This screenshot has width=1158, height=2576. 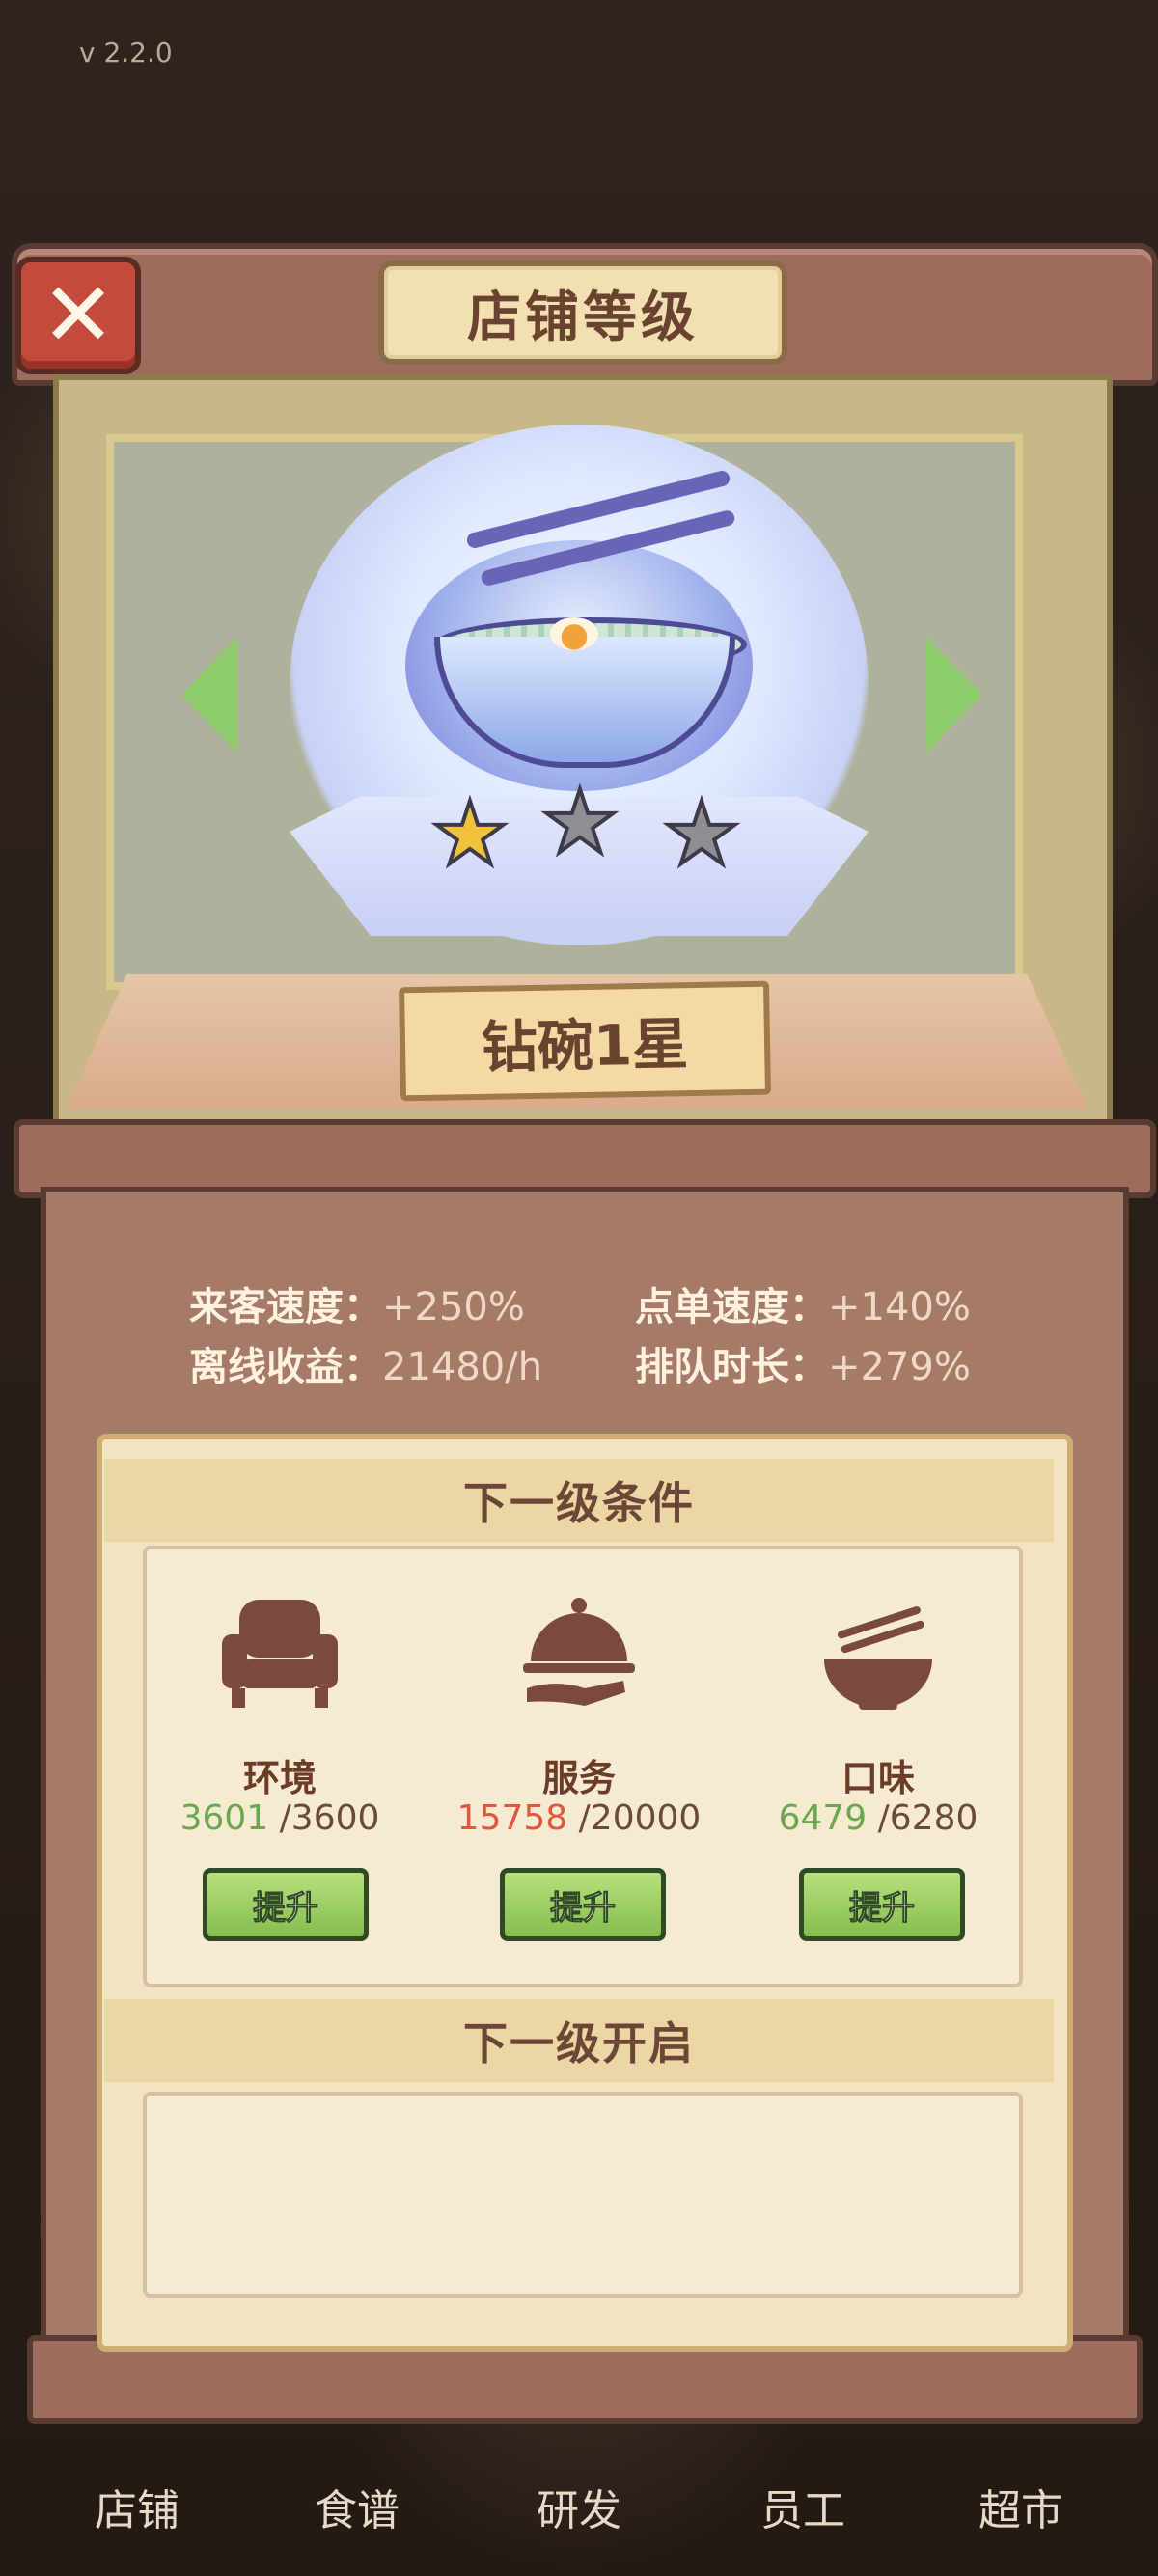 What do you see at coordinates (579, 1818) in the screenshot?
I see `condition-progress-service: 15758 /20000` at bounding box center [579, 1818].